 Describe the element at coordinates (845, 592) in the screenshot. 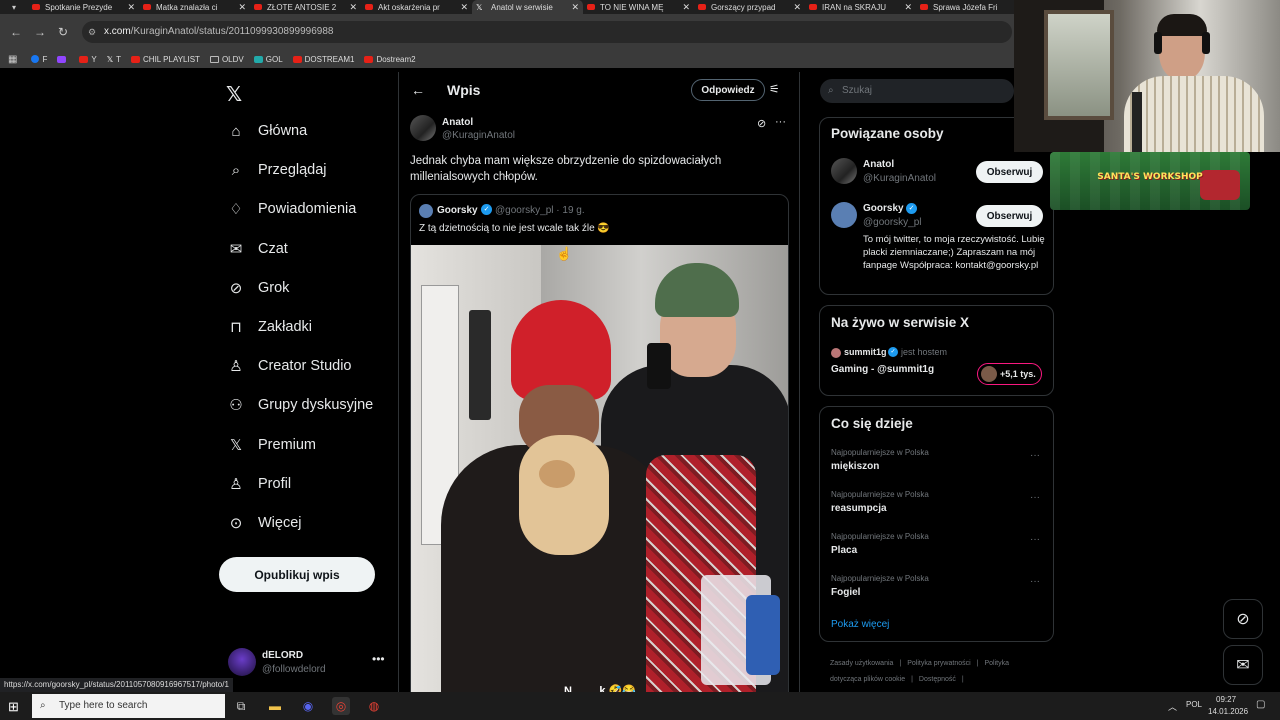

I see `trend-name: Fogiel` at that location.